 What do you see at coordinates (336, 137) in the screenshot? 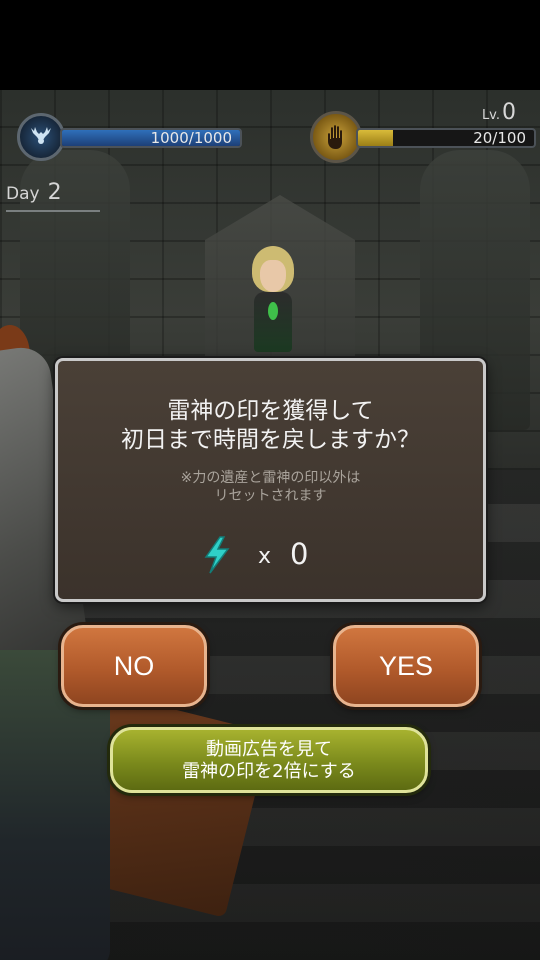
I see `hand-icon` at bounding box center [336, 137].